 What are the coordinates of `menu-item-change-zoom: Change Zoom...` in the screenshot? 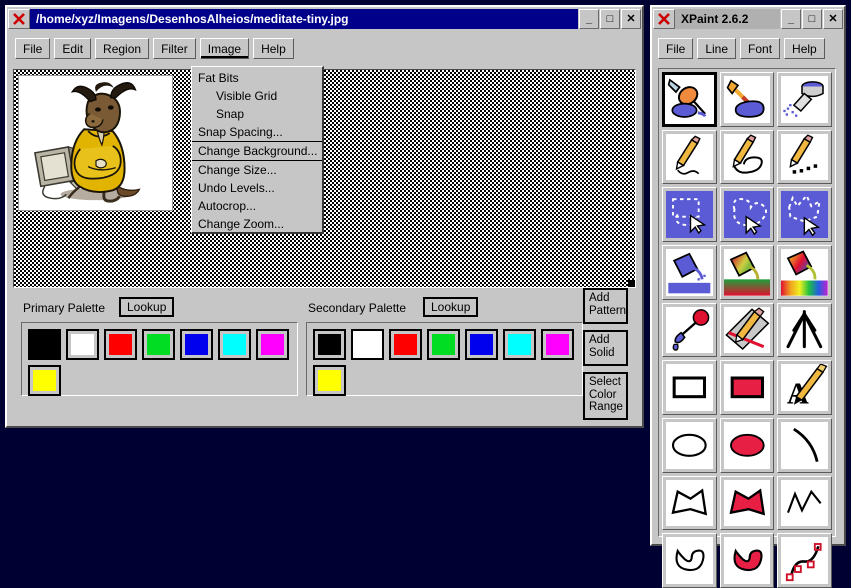 It's located at (257, 224).